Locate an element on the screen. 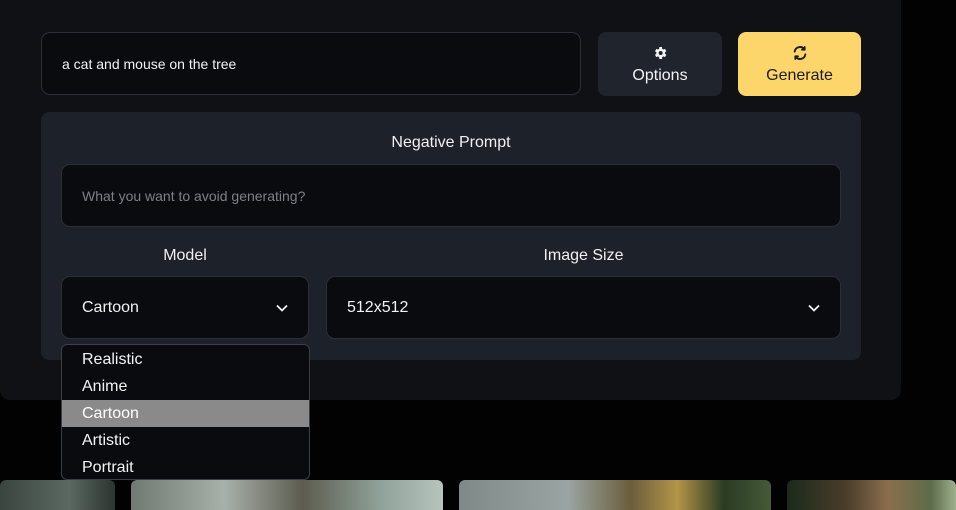 The height and width of the screenshot is (510, 956). generate-button-label: Generate is located at coordinates (799, 75).